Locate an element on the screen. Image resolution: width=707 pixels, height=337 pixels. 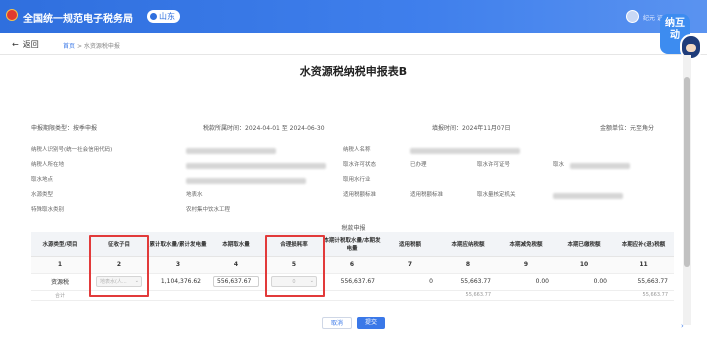
amount-unit: 金额单位：元至角分 is located at coordinates (627, 128).